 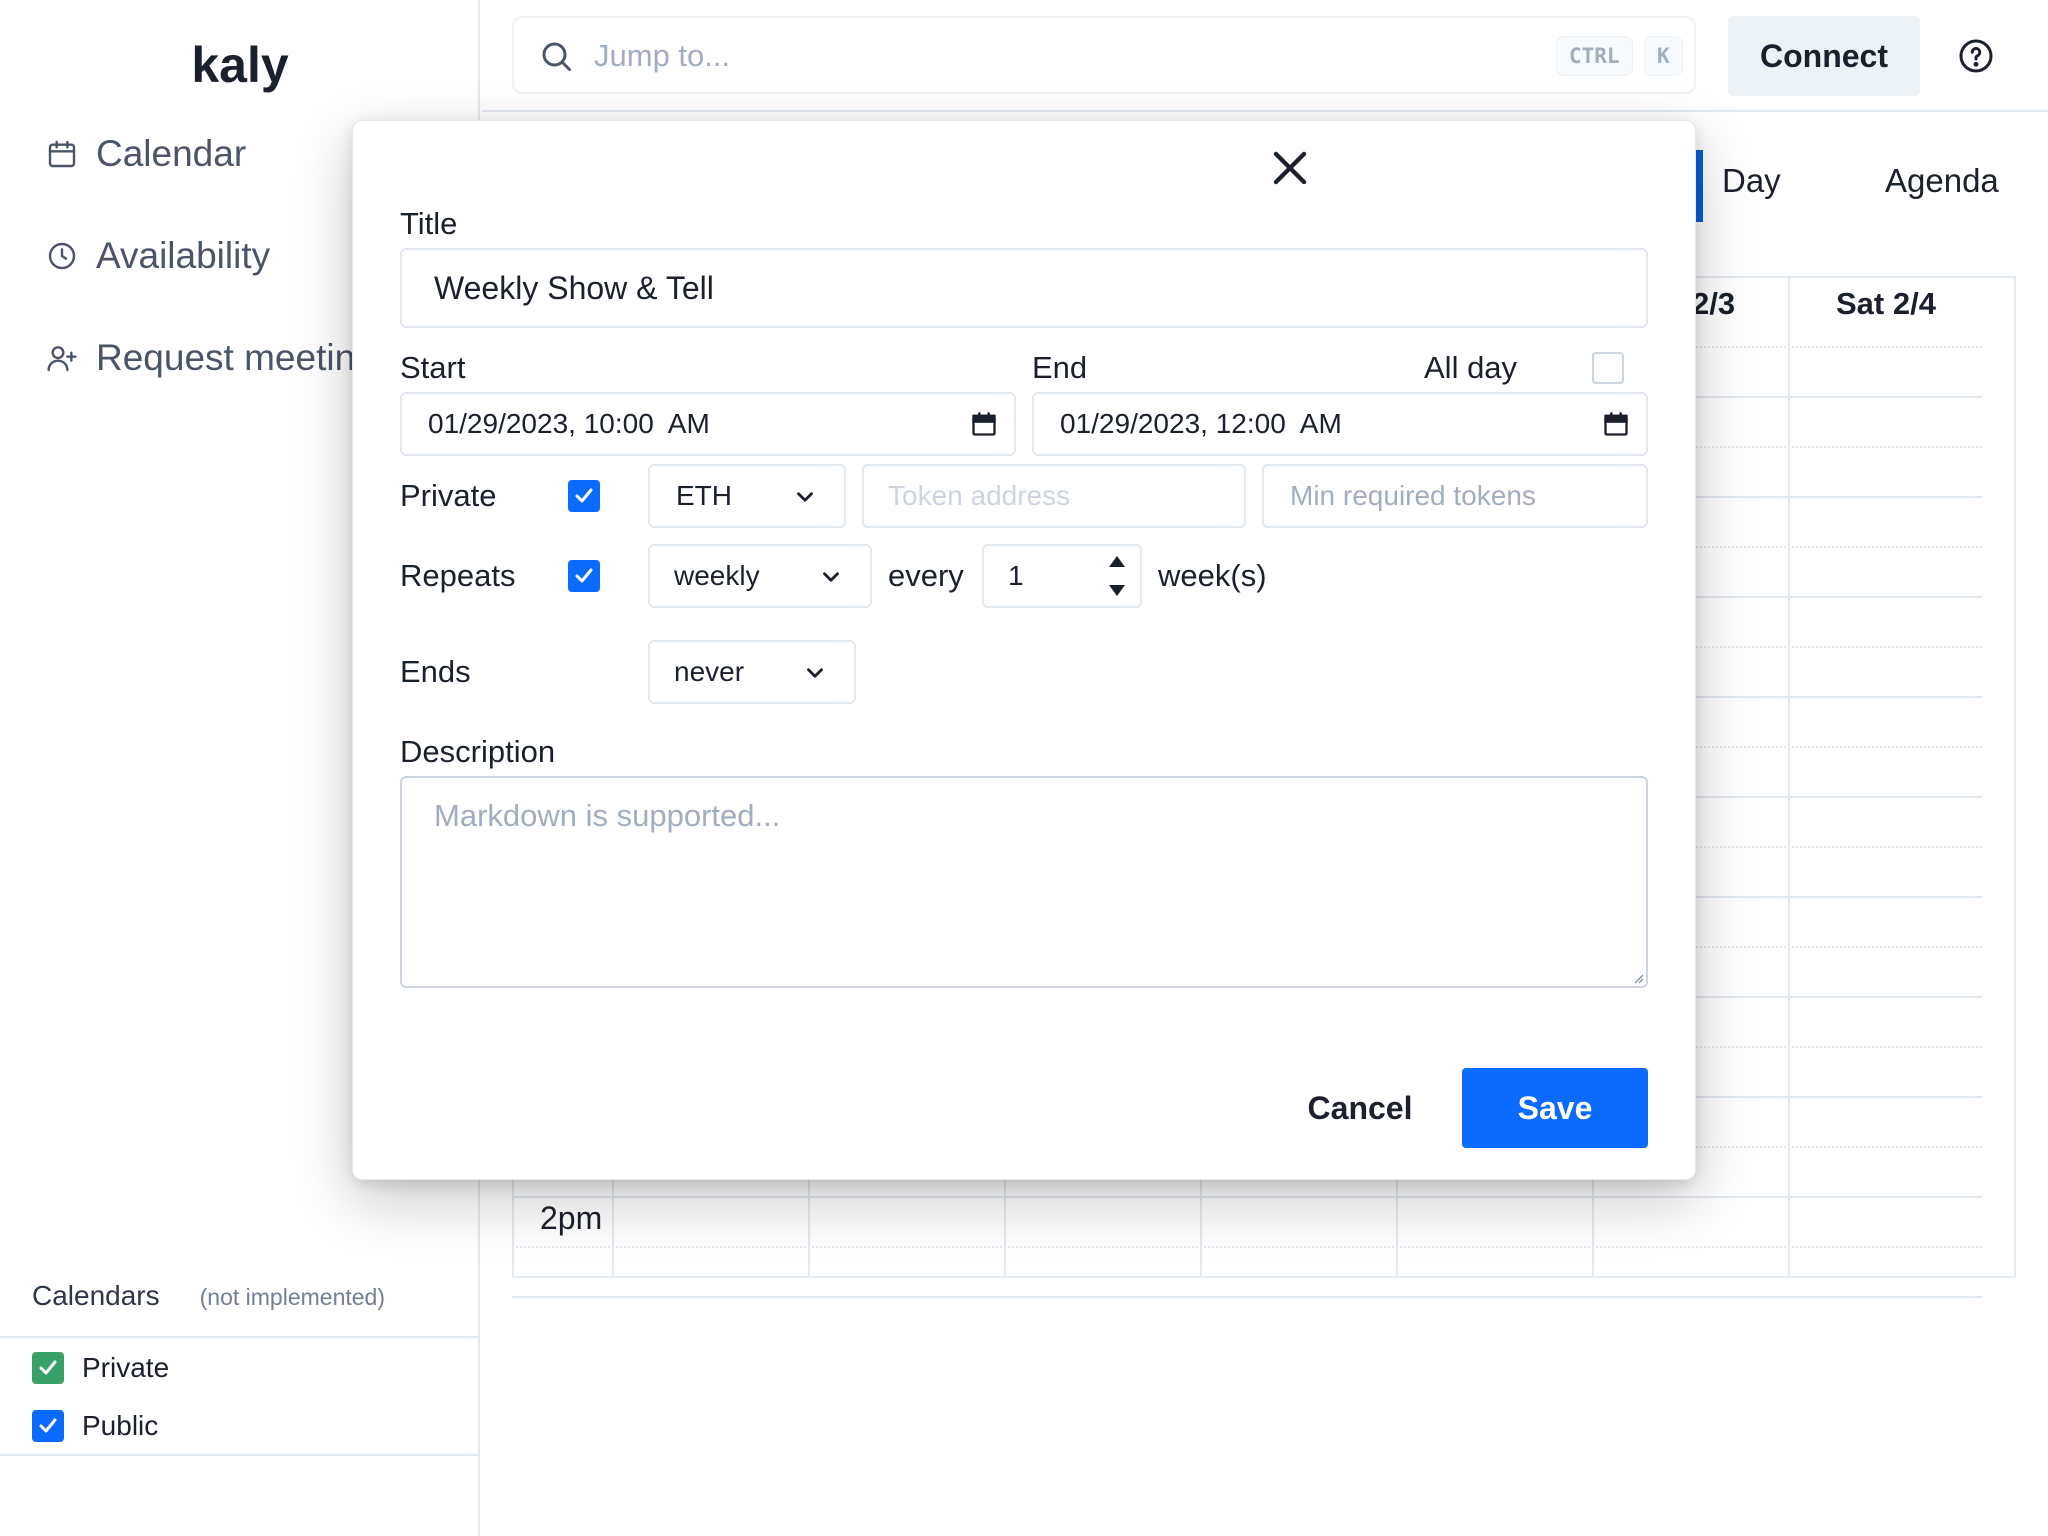 I want to click on calendar-icon, so click(x=62, y=154).